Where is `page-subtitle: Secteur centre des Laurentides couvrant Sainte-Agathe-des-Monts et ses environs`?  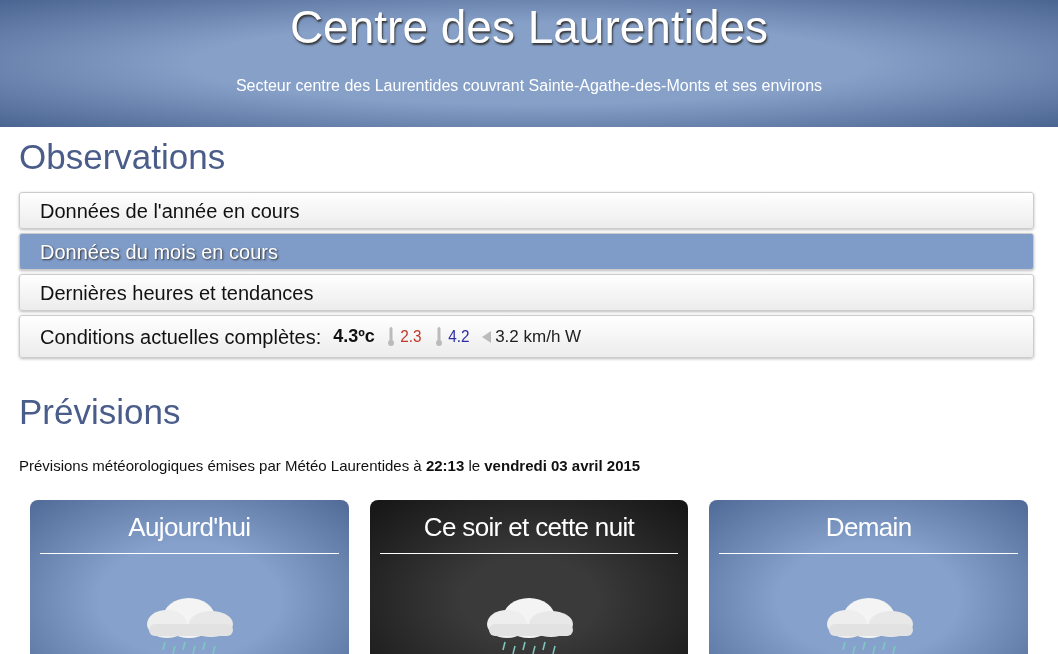 page-subtitle: Secteur centre des Laurentides couvrant Sainte-Agathe-des-Monts et ses environs is located at coordinates (529, 86).